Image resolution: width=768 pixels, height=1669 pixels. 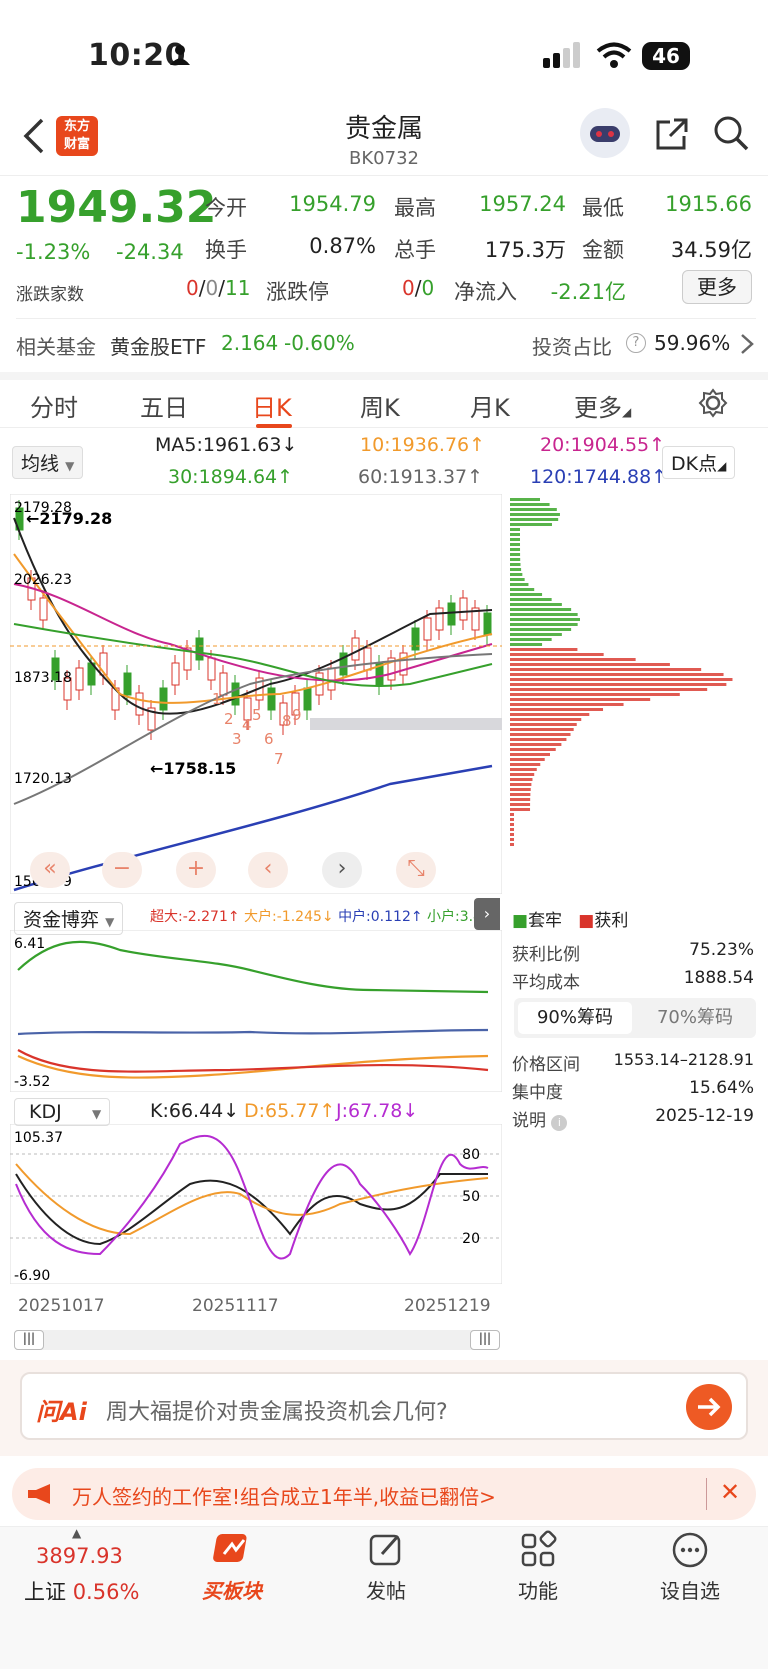 I want to click on tab-weekly-k: 周K, so click(x=380, y=405).